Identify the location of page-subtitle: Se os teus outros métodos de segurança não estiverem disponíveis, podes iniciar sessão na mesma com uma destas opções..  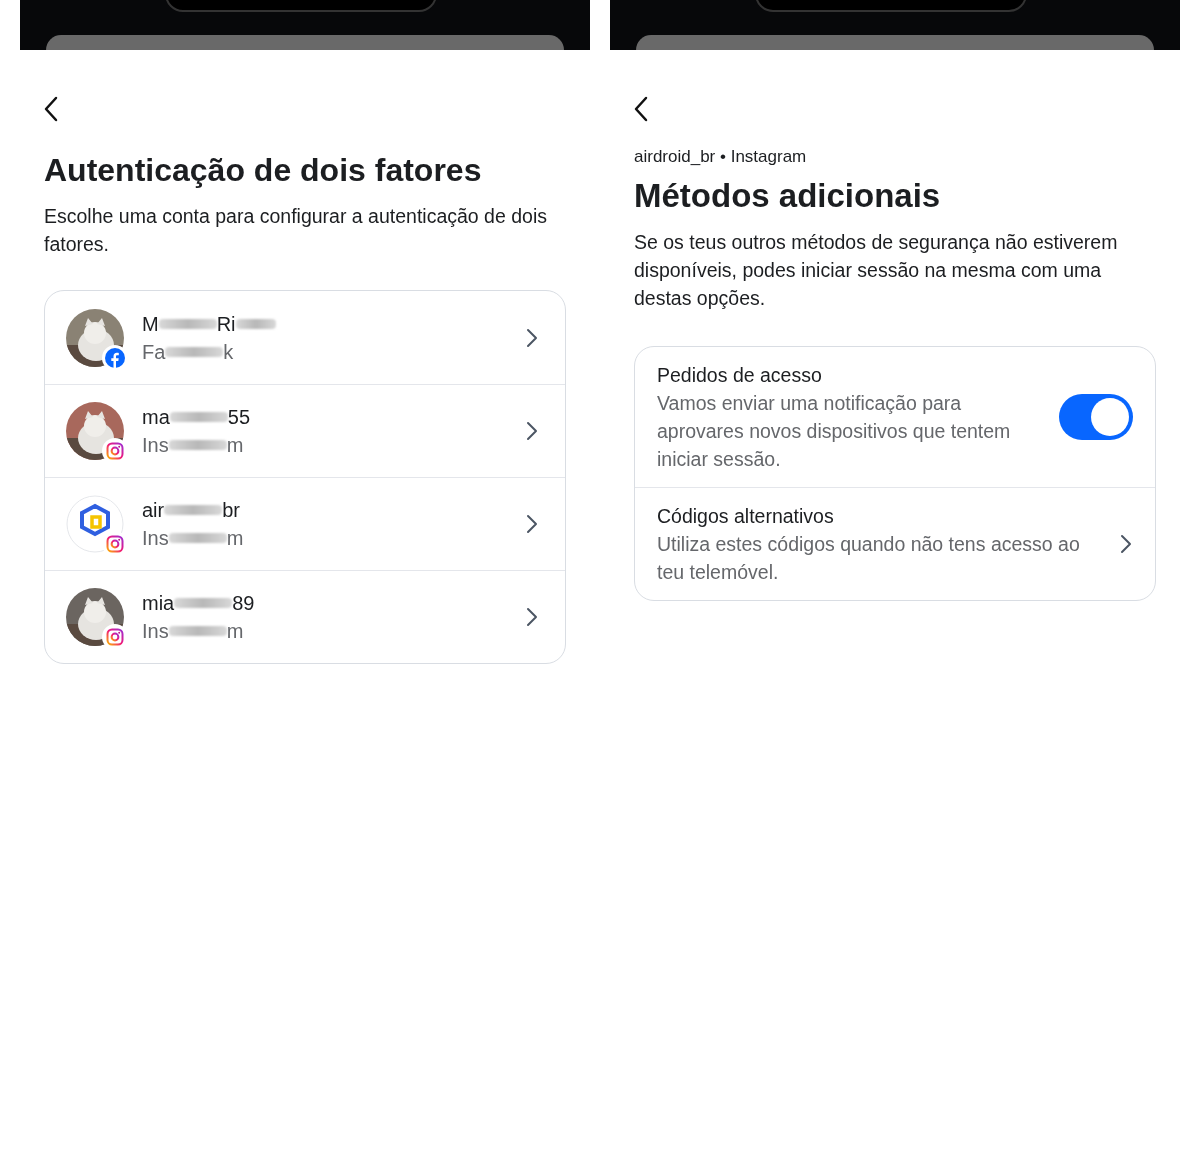
(876, 270).